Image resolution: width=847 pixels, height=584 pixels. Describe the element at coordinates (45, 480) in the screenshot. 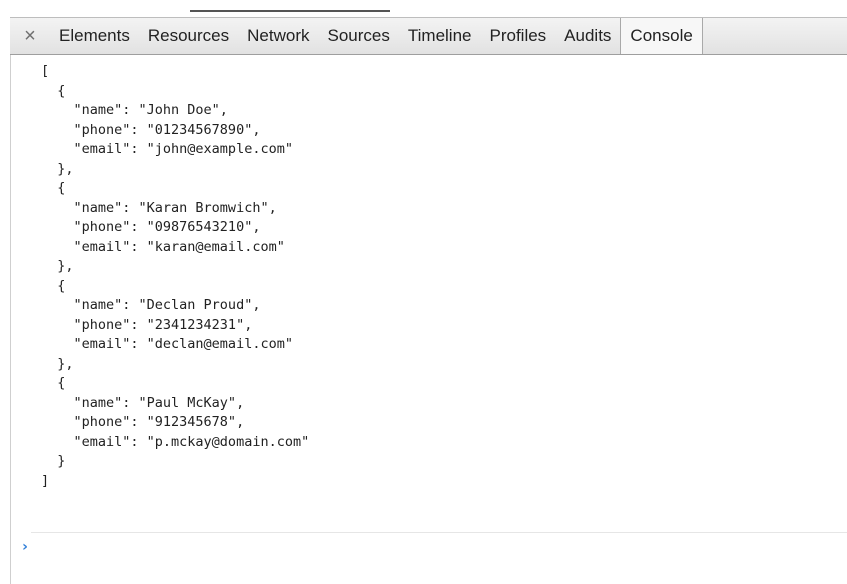

I see `output-line: ]` at that location.